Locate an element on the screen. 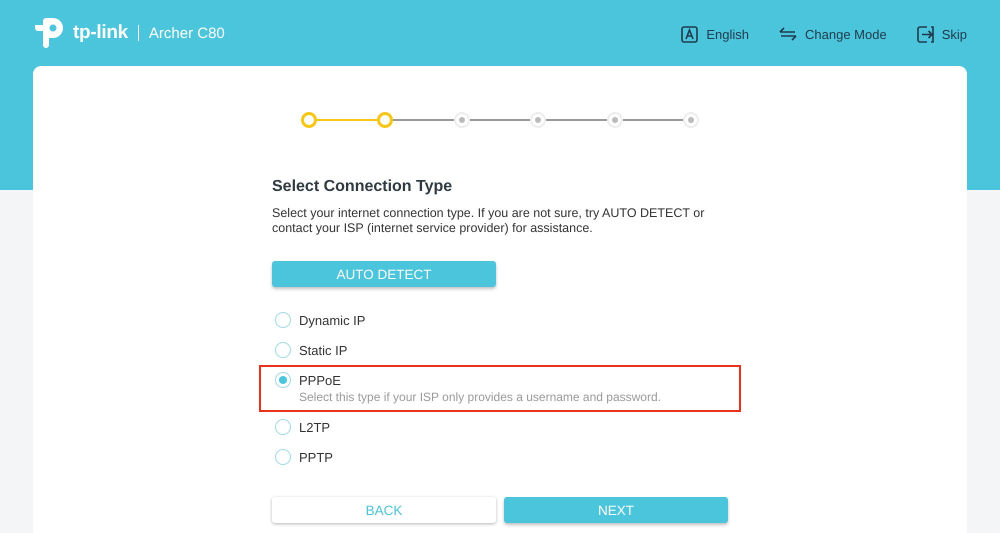 The width and height of the screenshot is (1000, 533). option-label: Dynamic IP is located at coordinates (332, 320).